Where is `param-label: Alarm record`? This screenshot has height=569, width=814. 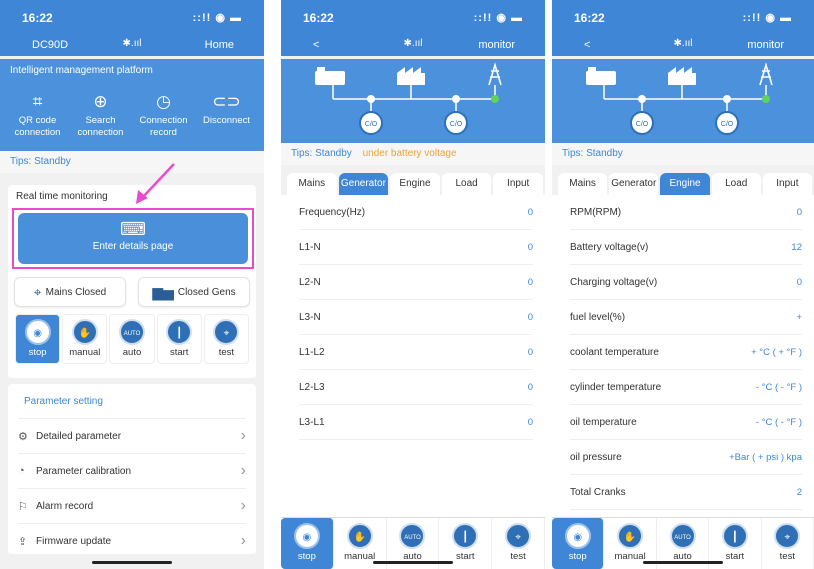 param-label: Alarm record is located at coordinates (65, 506).